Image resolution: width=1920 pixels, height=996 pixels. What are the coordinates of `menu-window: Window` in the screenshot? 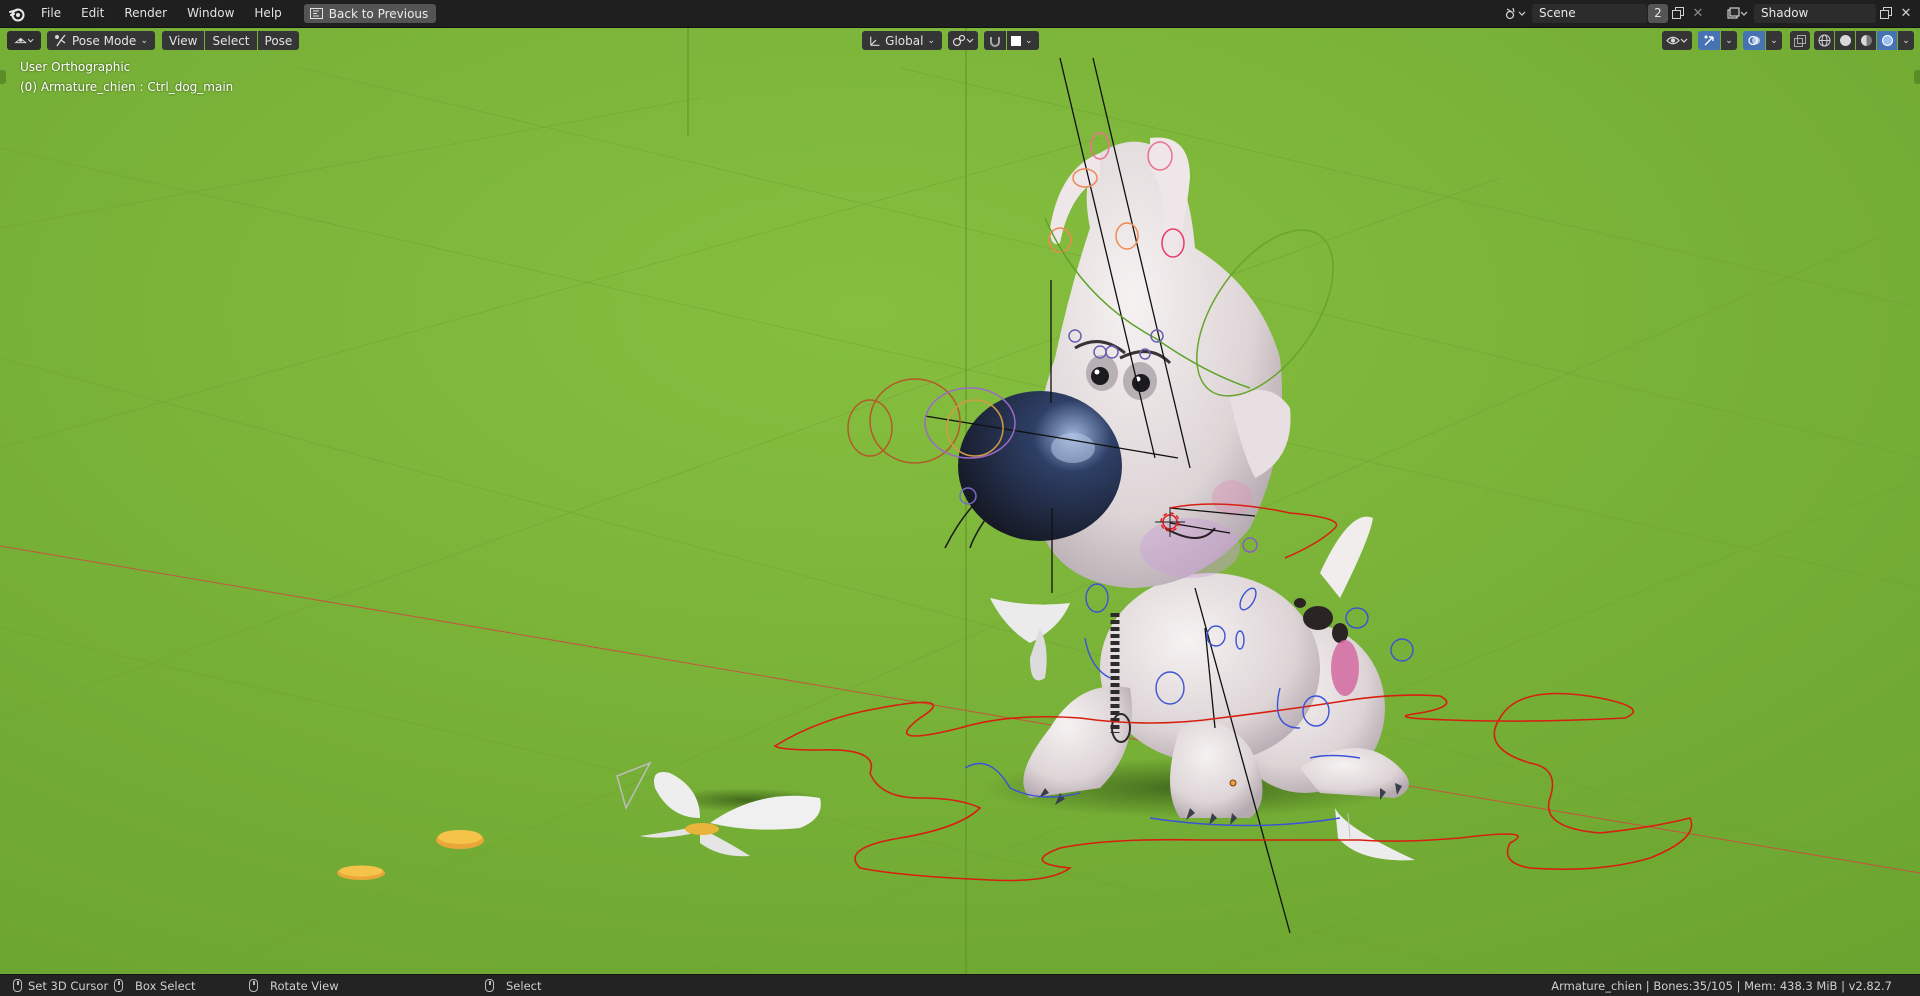 It's located at (210, 13).